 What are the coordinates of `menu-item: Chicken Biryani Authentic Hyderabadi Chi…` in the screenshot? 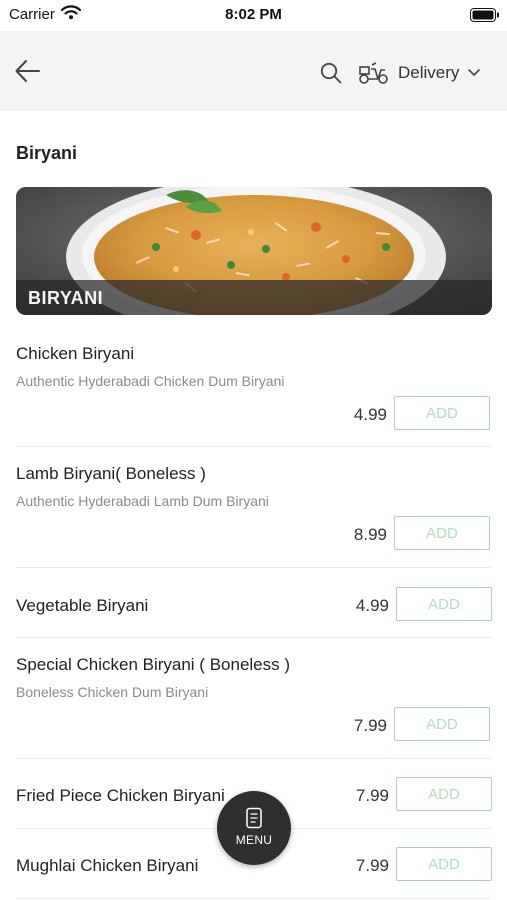 It's located at (254, 394).